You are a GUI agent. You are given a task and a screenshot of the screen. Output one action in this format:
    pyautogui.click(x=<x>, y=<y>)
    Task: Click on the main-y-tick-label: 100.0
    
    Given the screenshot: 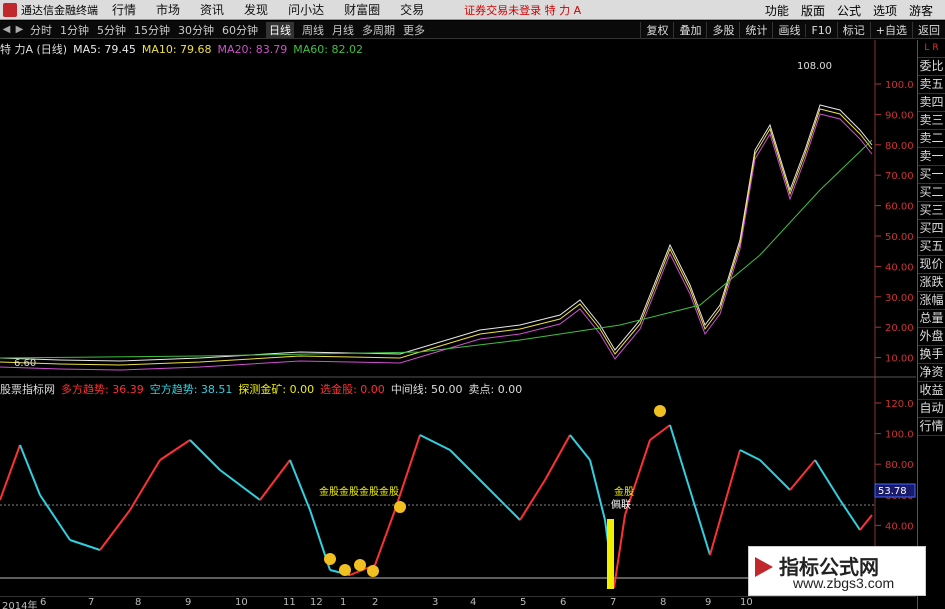 What is the action you would take?
    pyautogui.click(x=899, y=85)
    